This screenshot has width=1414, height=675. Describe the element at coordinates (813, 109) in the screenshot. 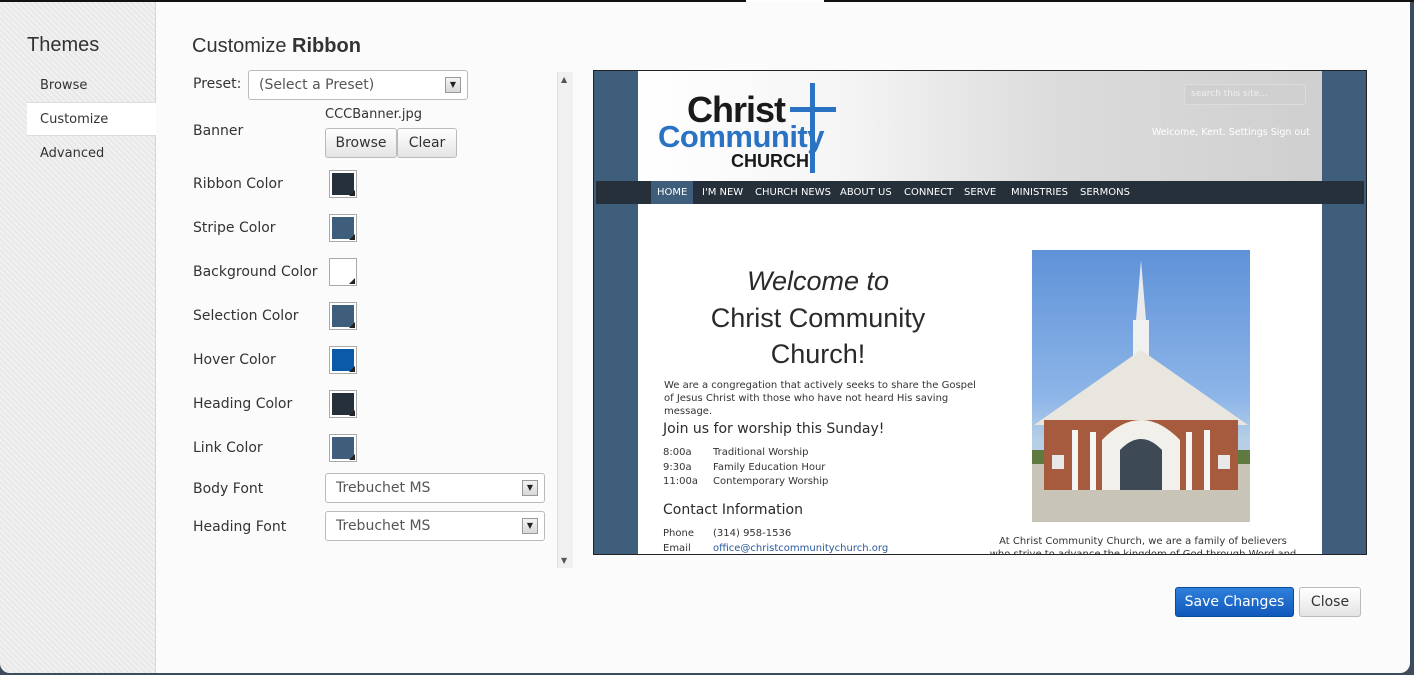

I see `cross-icon-bar` at that location.